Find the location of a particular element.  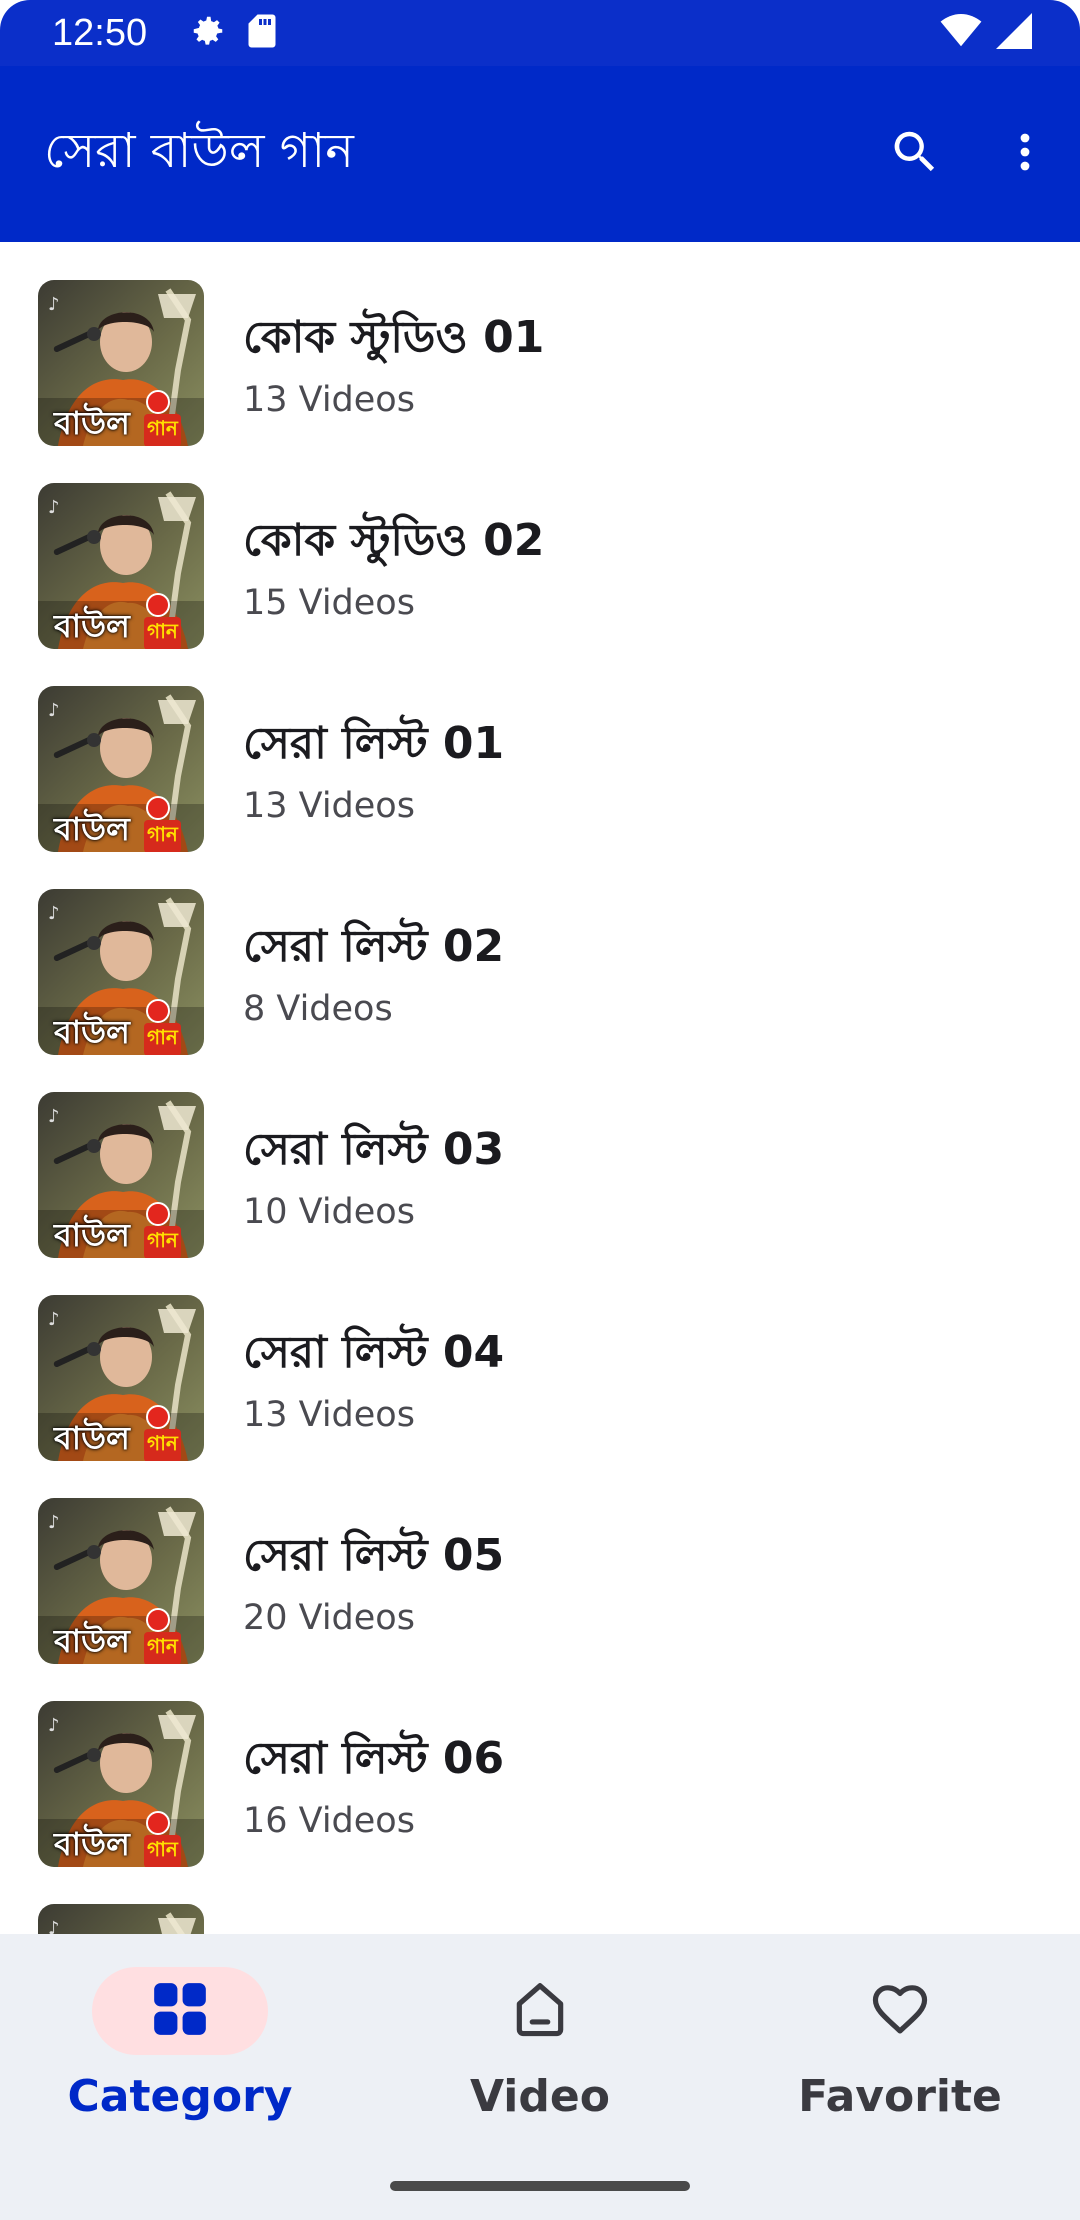

nav-category: Category is located at coordinates (180, 2077).